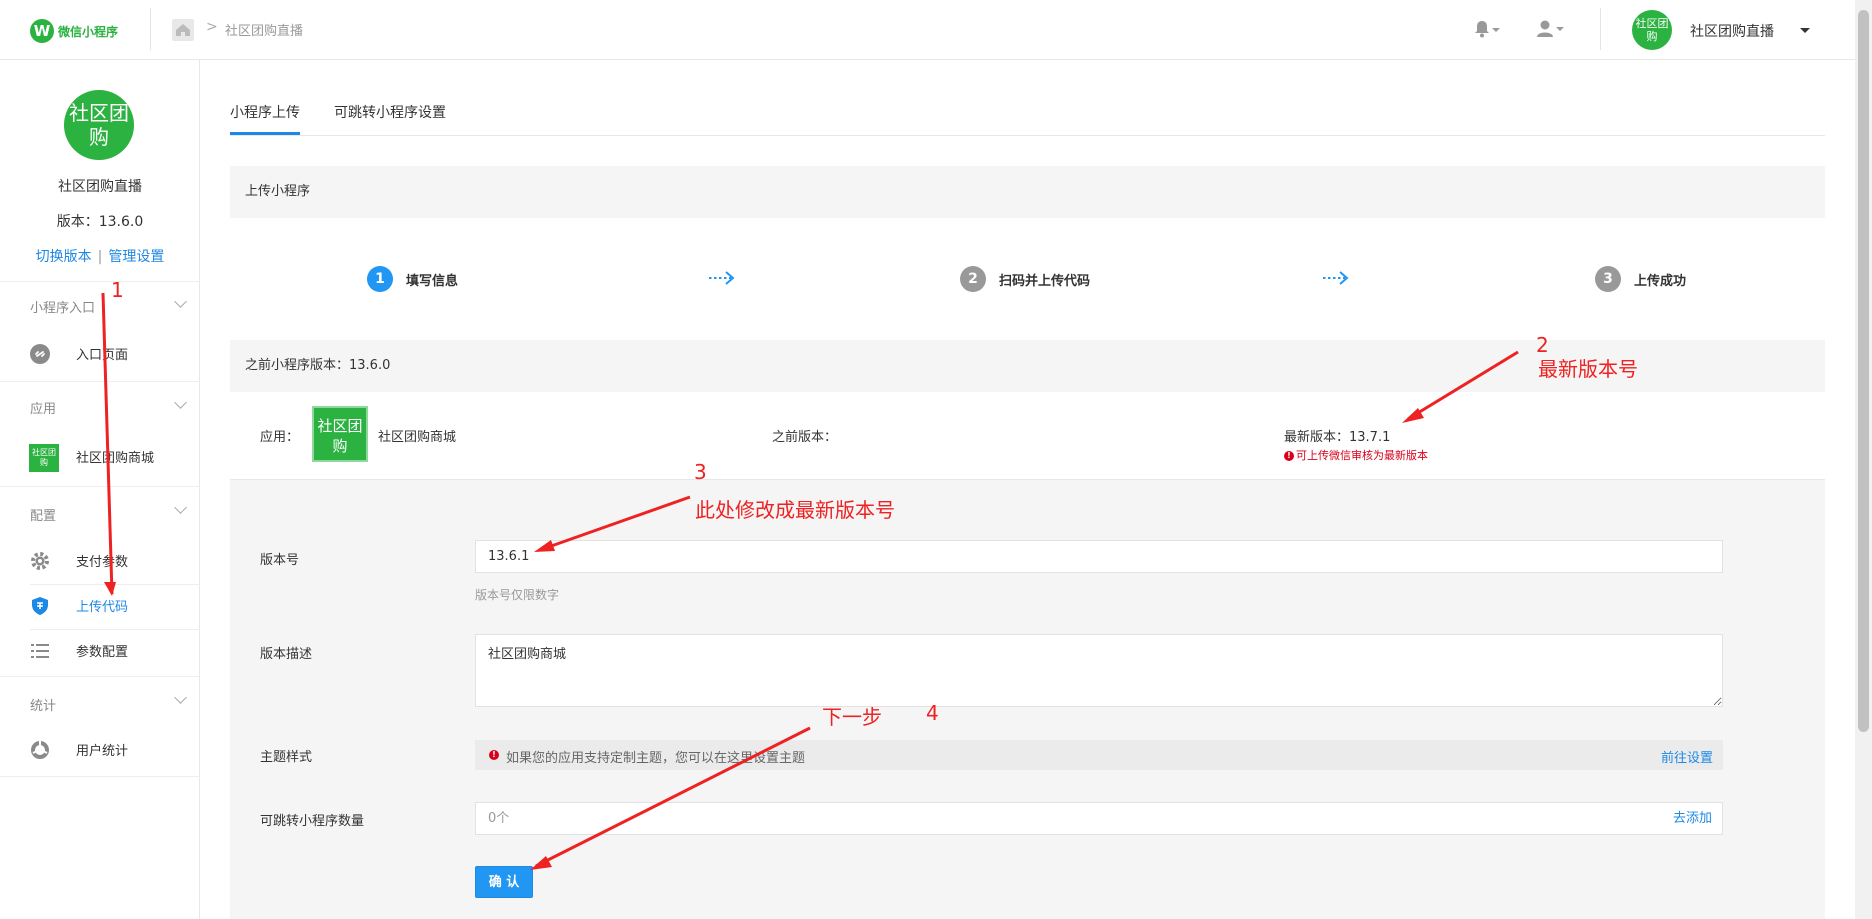  Describe the element at coordinates (62, 306) in the screenshot. I see `sidebar-group-title: 小程序入口` at that location.